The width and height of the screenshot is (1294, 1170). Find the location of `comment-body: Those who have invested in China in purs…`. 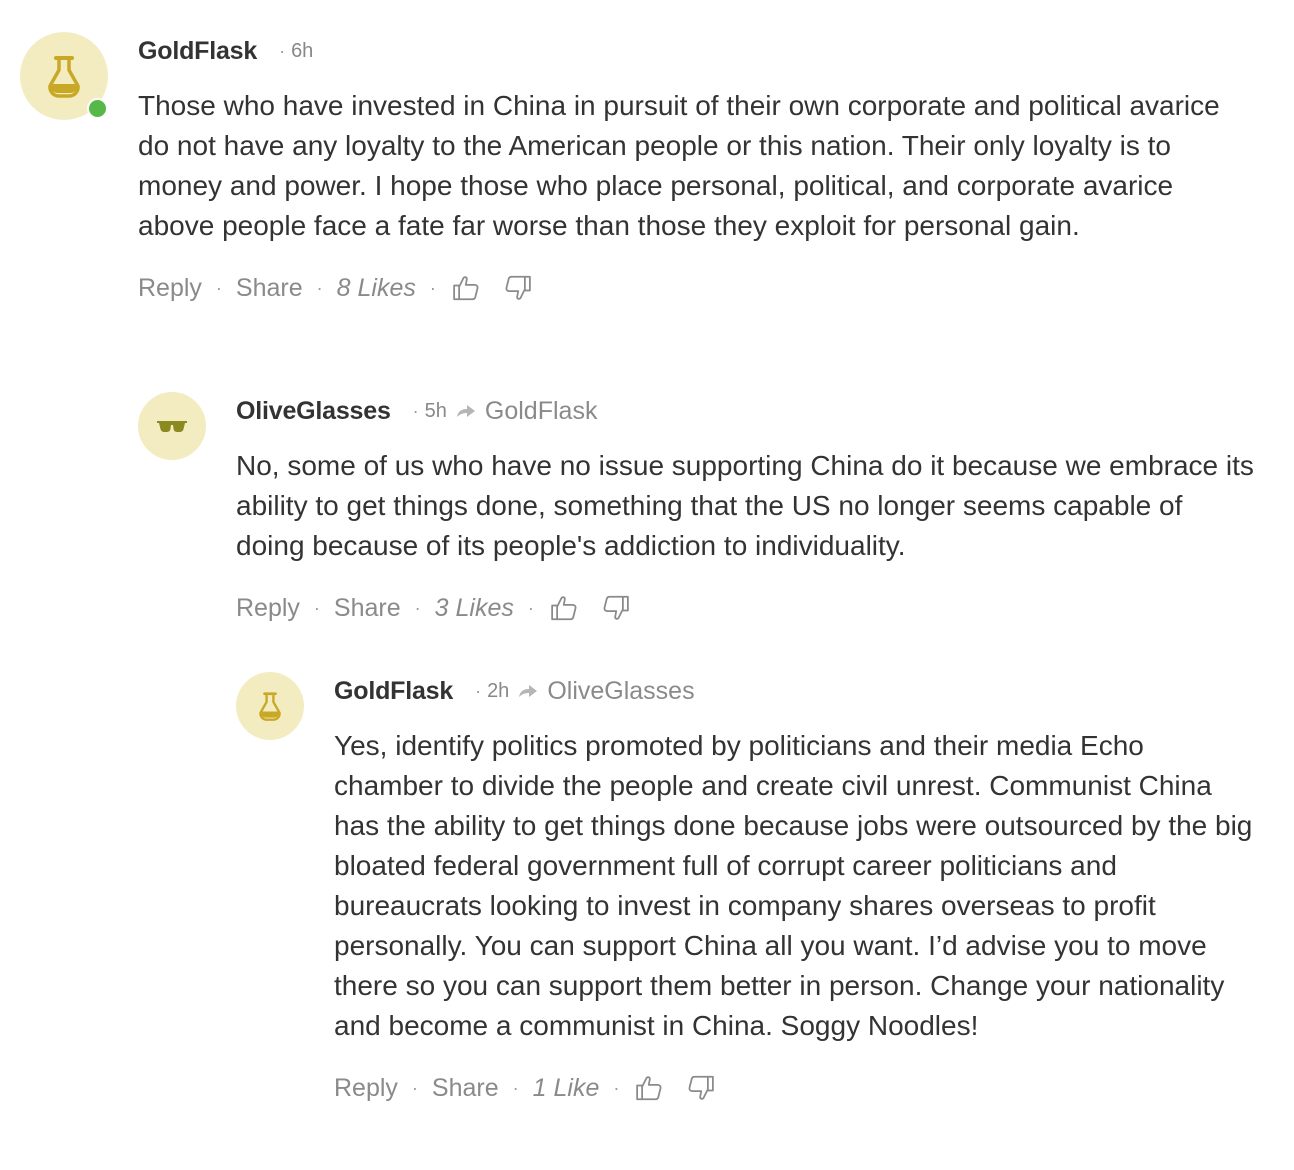

comment-body: Those who have invested in China in purs… is located at coordinates (679, 165).